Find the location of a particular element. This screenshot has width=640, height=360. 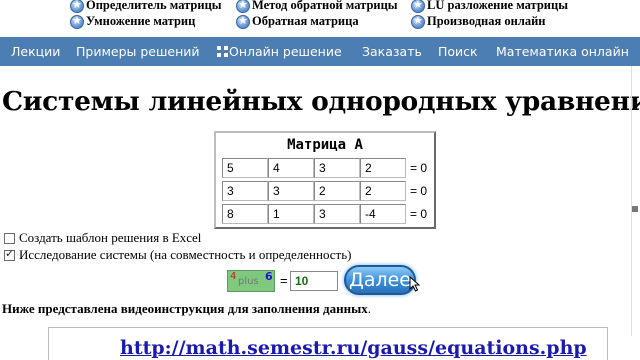

captcha-answer-input: 10 is located at coordinates (314, 281).